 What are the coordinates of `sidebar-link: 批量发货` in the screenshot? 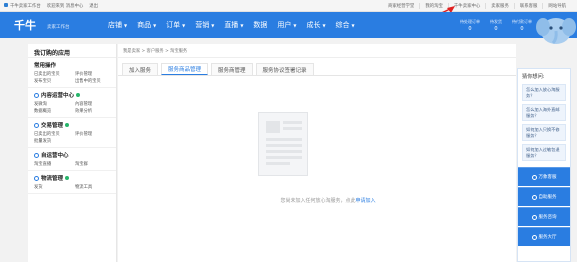 It's located at (52, 141).